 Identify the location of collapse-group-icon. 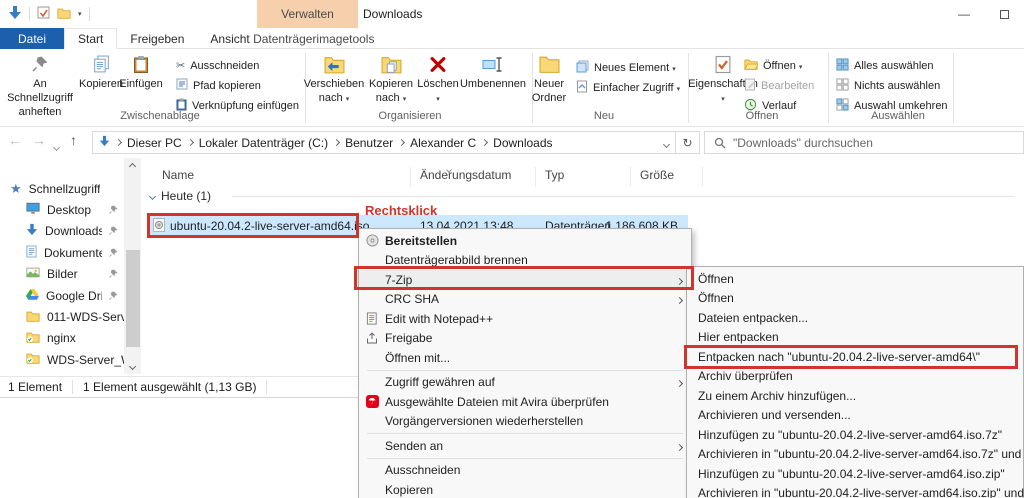
(152, 196).